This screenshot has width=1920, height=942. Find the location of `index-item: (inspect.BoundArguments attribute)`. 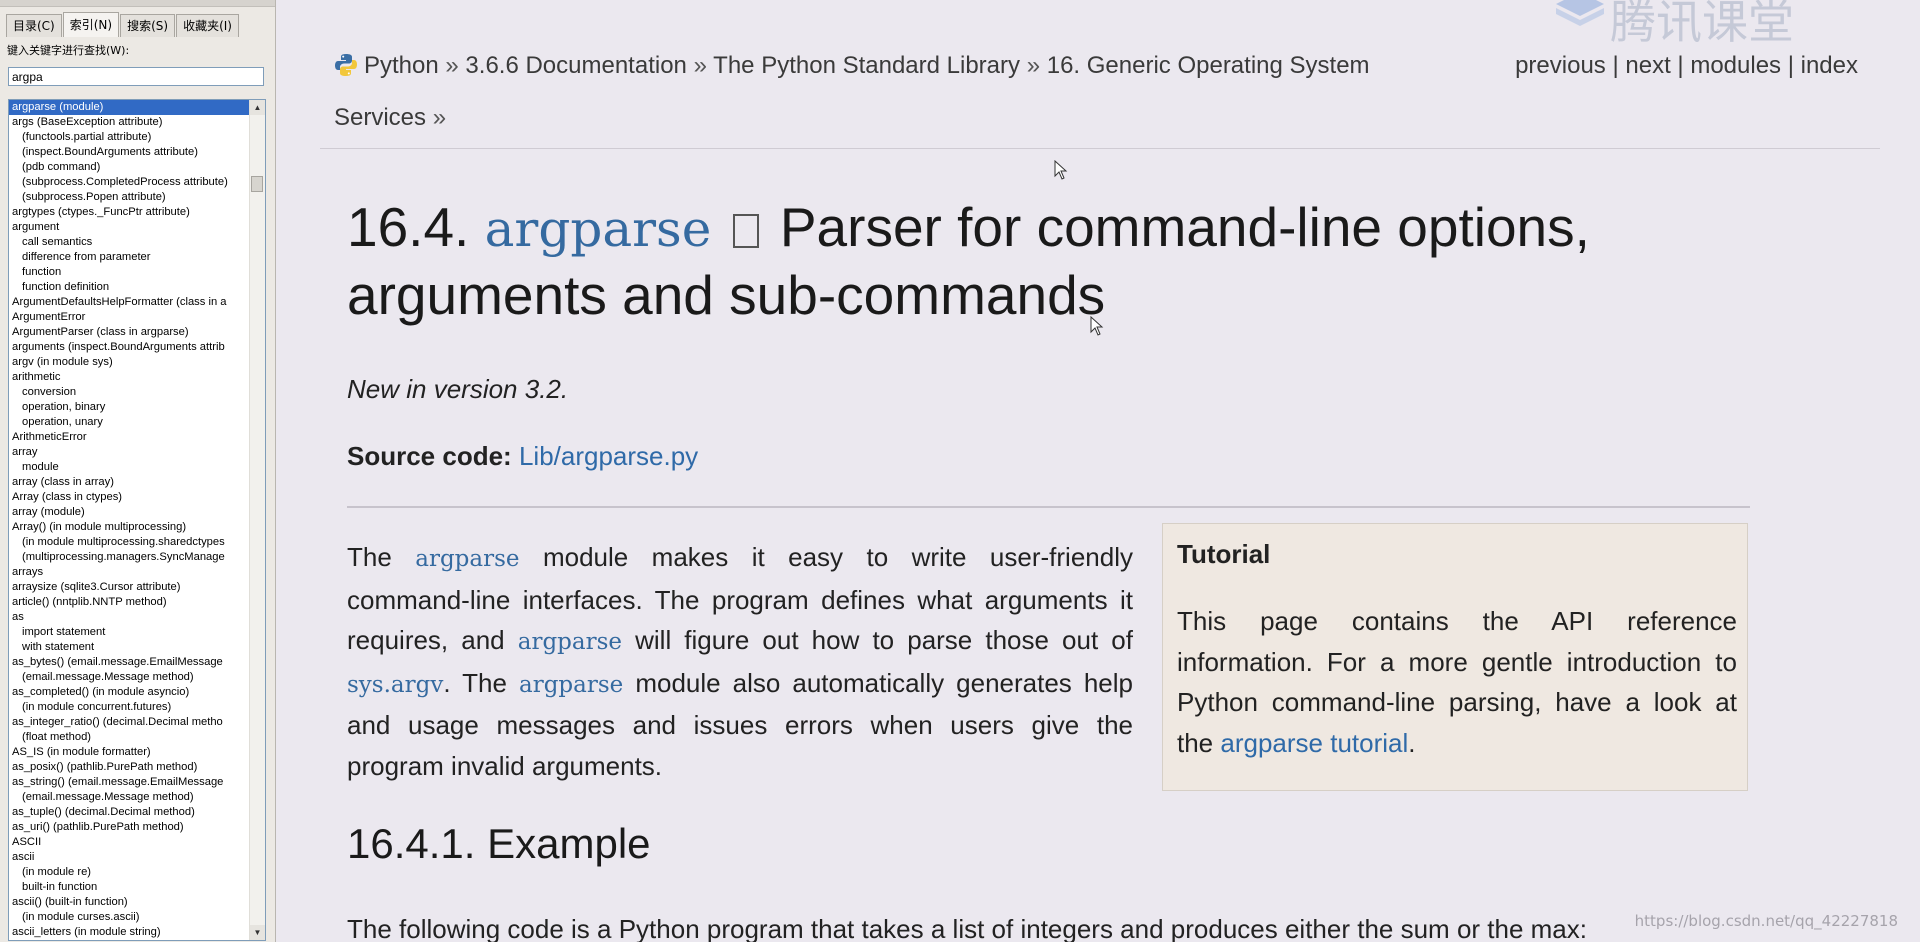

index-item: (inspect.BoundArguments attribute) is located at coordinates (129, 152).